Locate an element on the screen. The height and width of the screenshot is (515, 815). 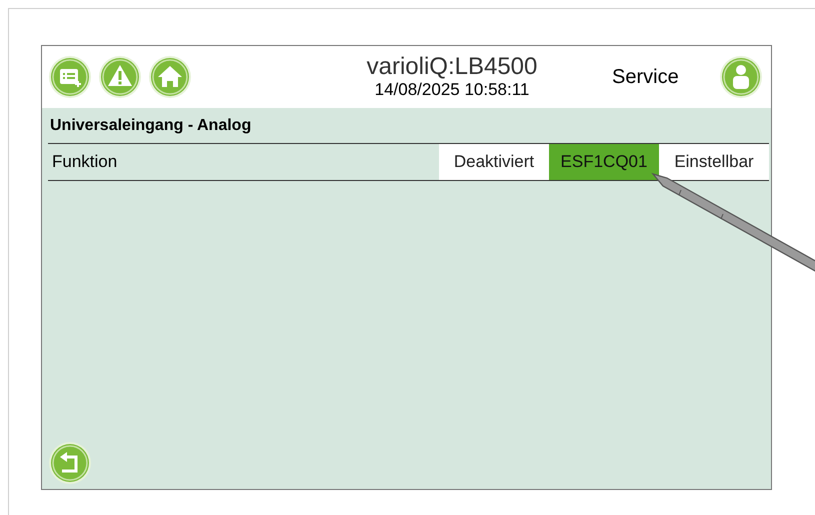
list-icon is located at coordinates (70, 77).